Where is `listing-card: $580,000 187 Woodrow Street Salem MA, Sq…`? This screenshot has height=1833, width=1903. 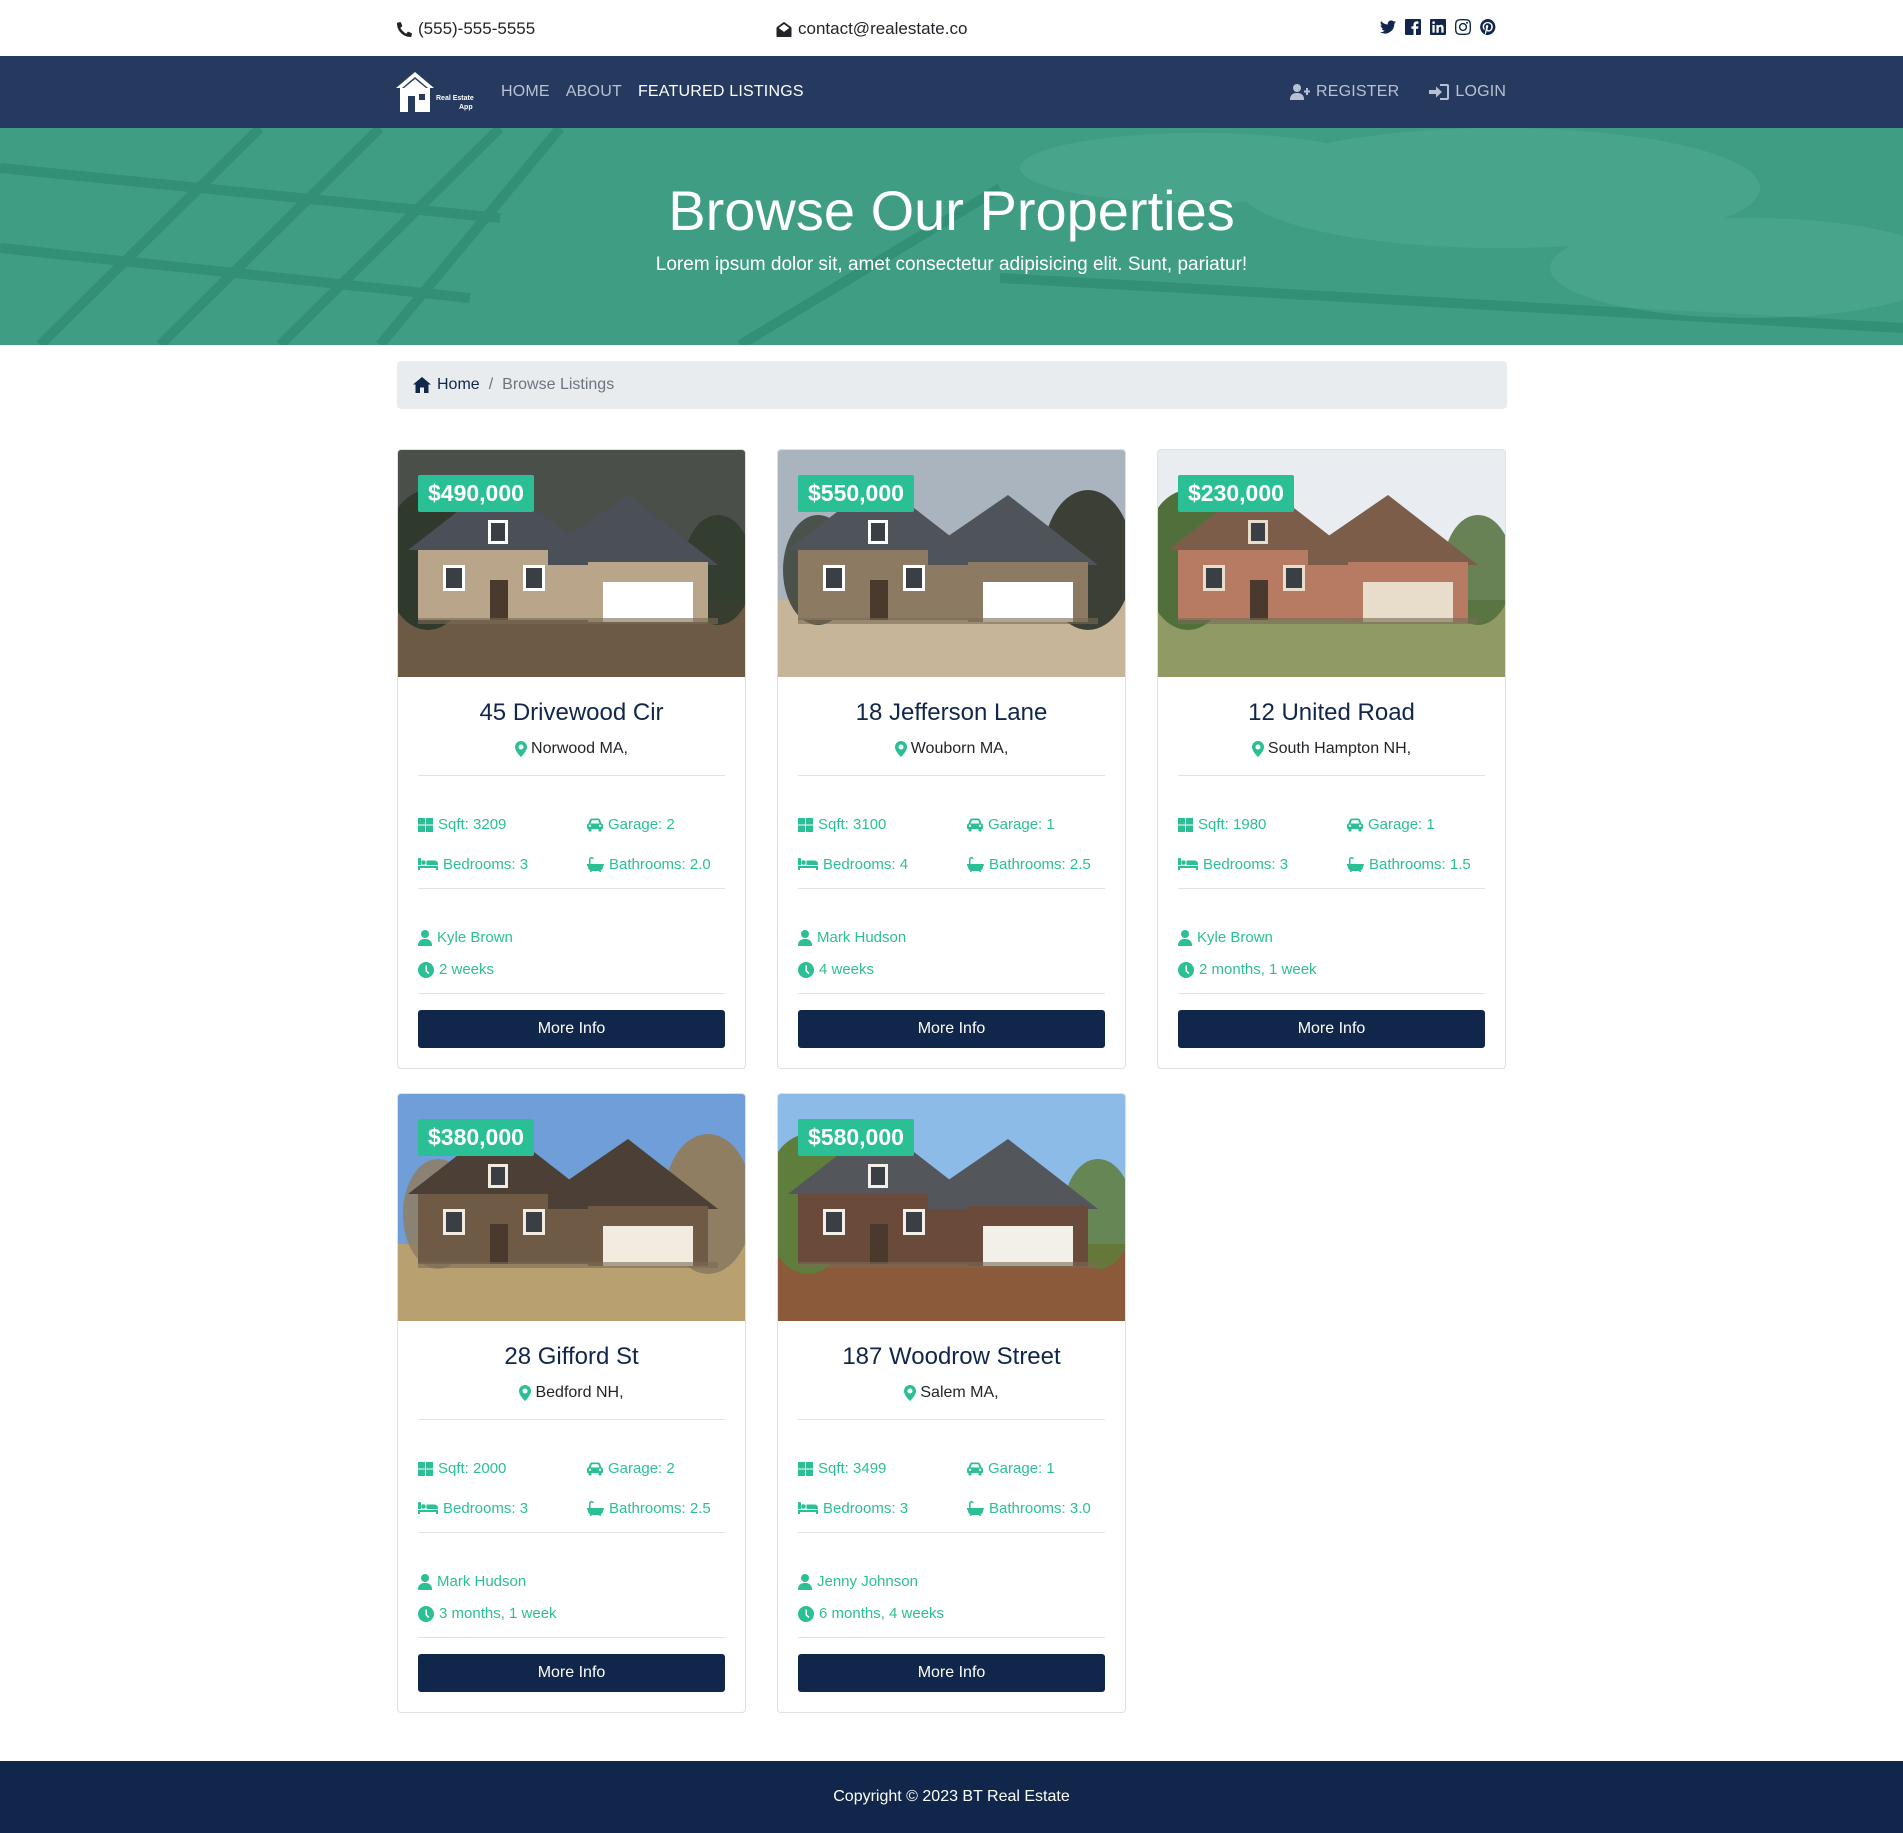 listing-card: $580,000 187 Woodrow Street Salem MA, Sq… is located at coordinates (951, 1403).